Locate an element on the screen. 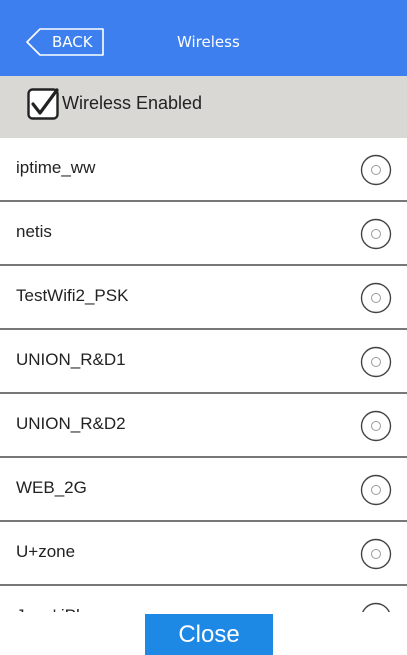  network-ssid: netis is located at coordinates (34, 231).